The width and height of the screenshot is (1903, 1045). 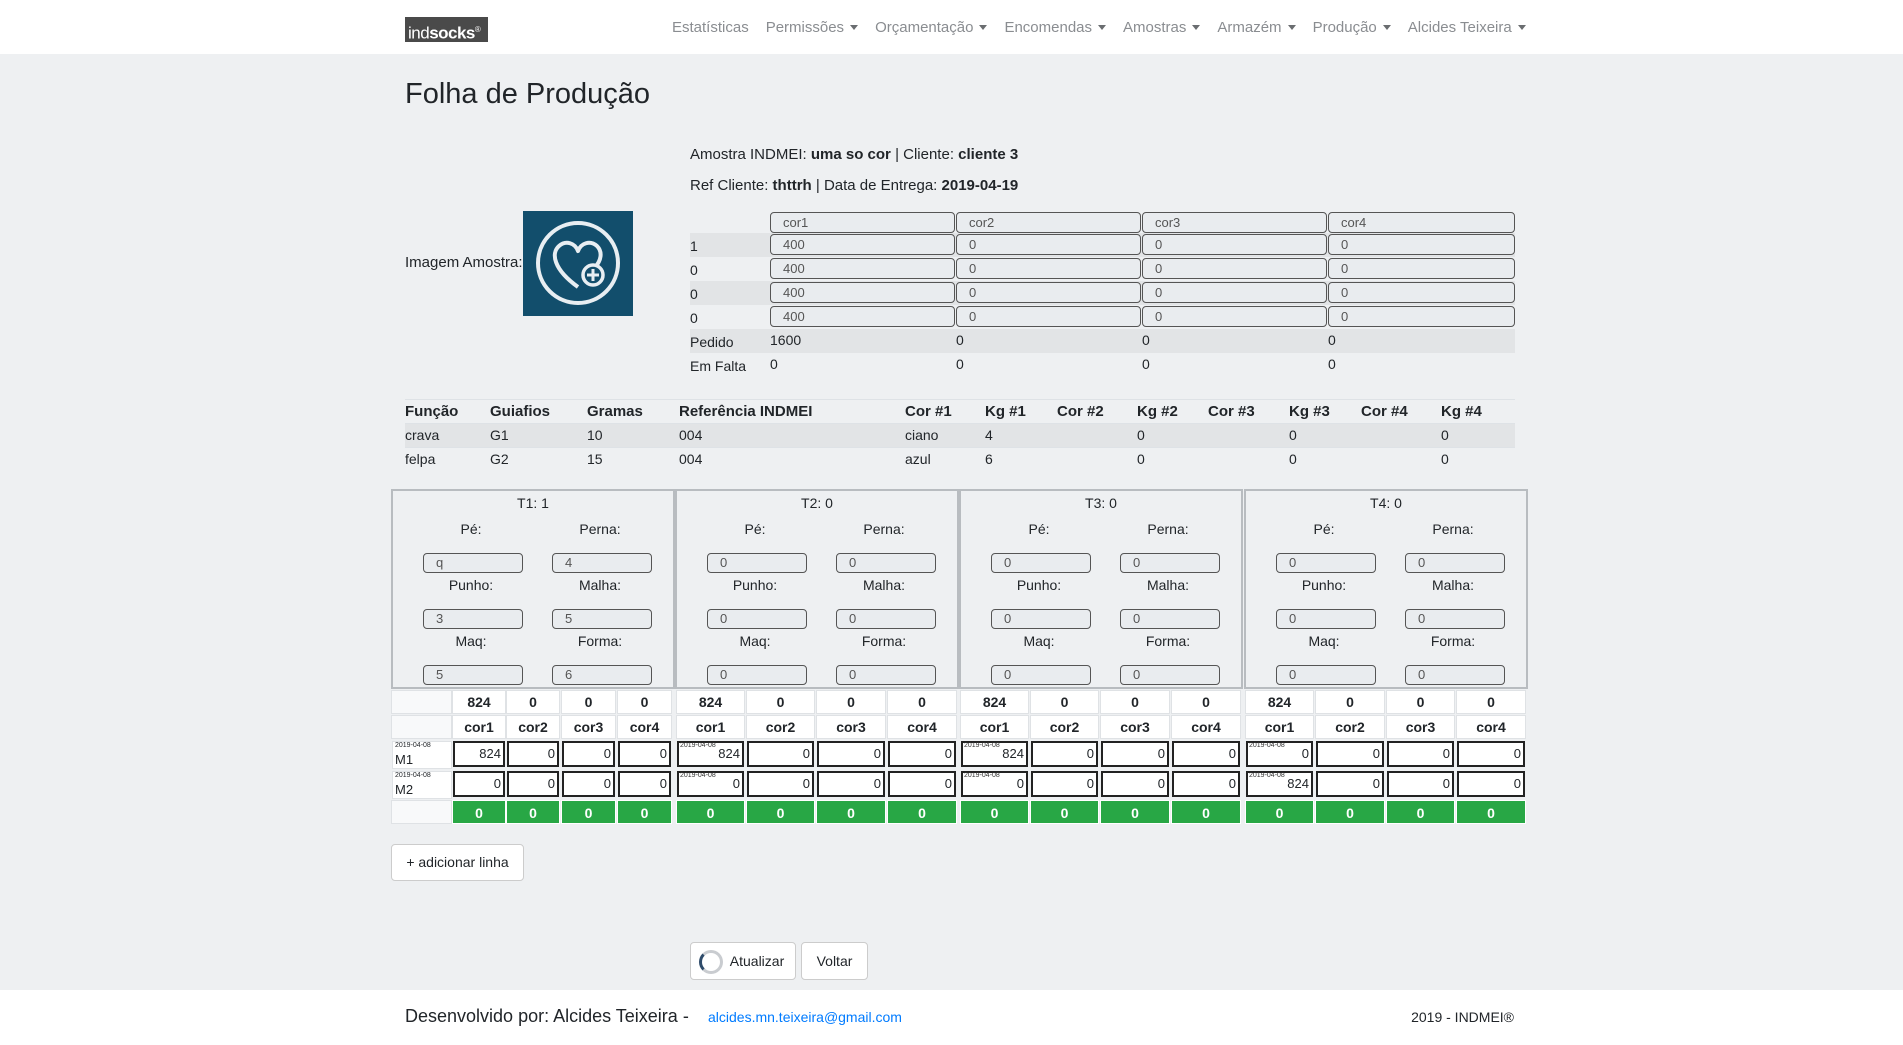 I want to click on update-button: Atualizar, so click(x=743, y=961).